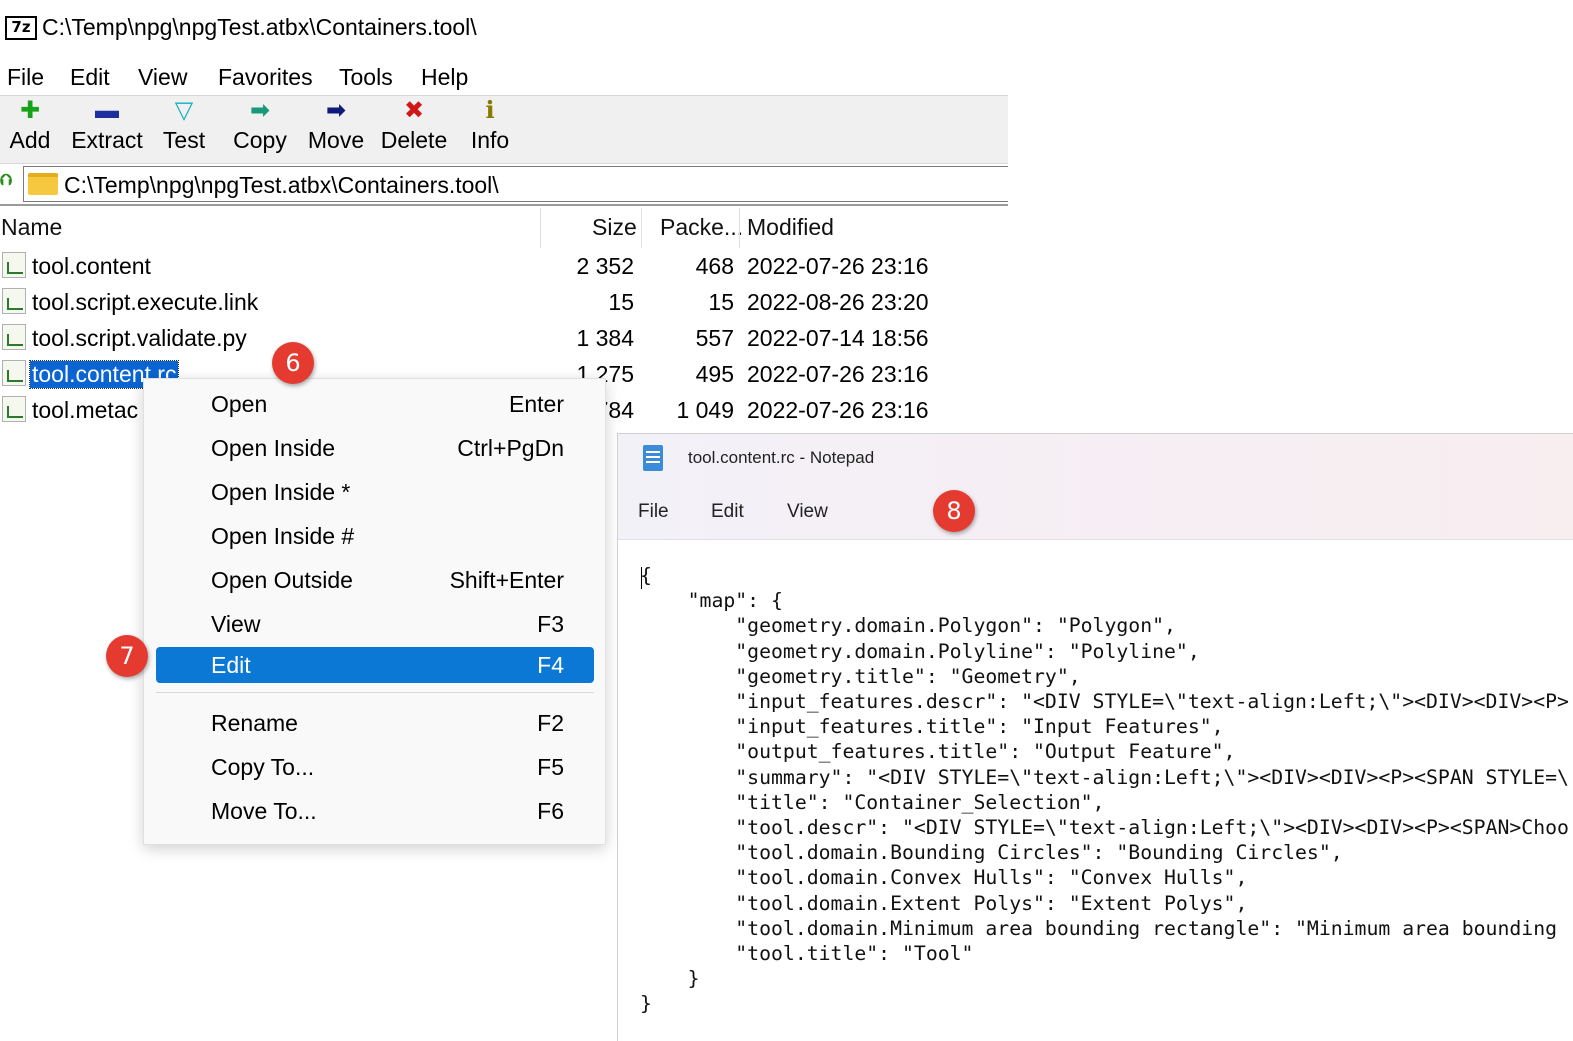 The height and width of the screenshot is (1041, 1573). I want to click on menu-item-label: View, so click(236, 624).